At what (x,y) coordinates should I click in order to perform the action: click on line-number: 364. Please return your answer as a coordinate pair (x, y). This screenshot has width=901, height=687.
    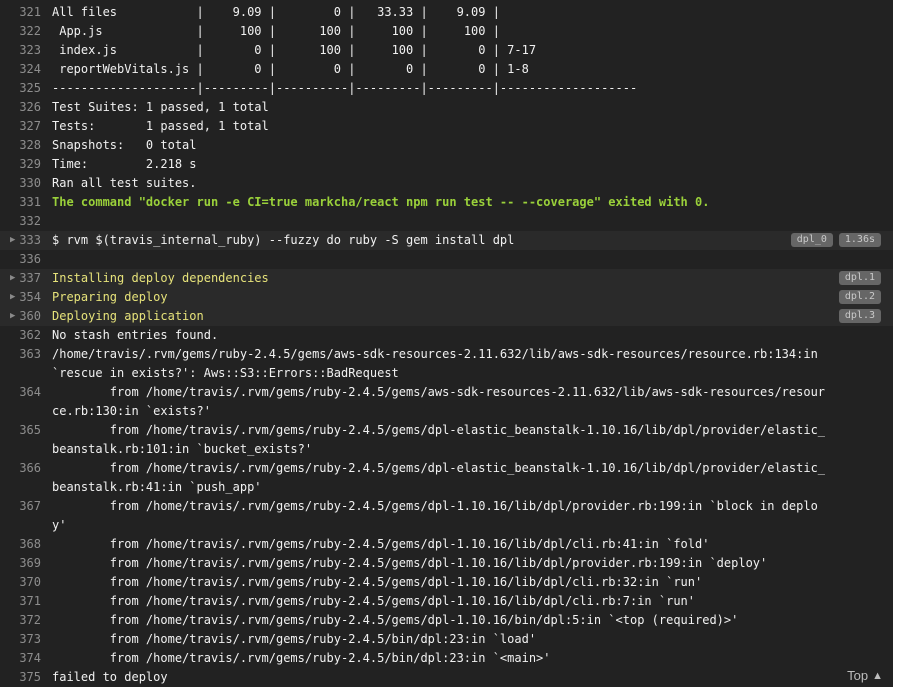
    Looking at the image, I should click on (26, 392).